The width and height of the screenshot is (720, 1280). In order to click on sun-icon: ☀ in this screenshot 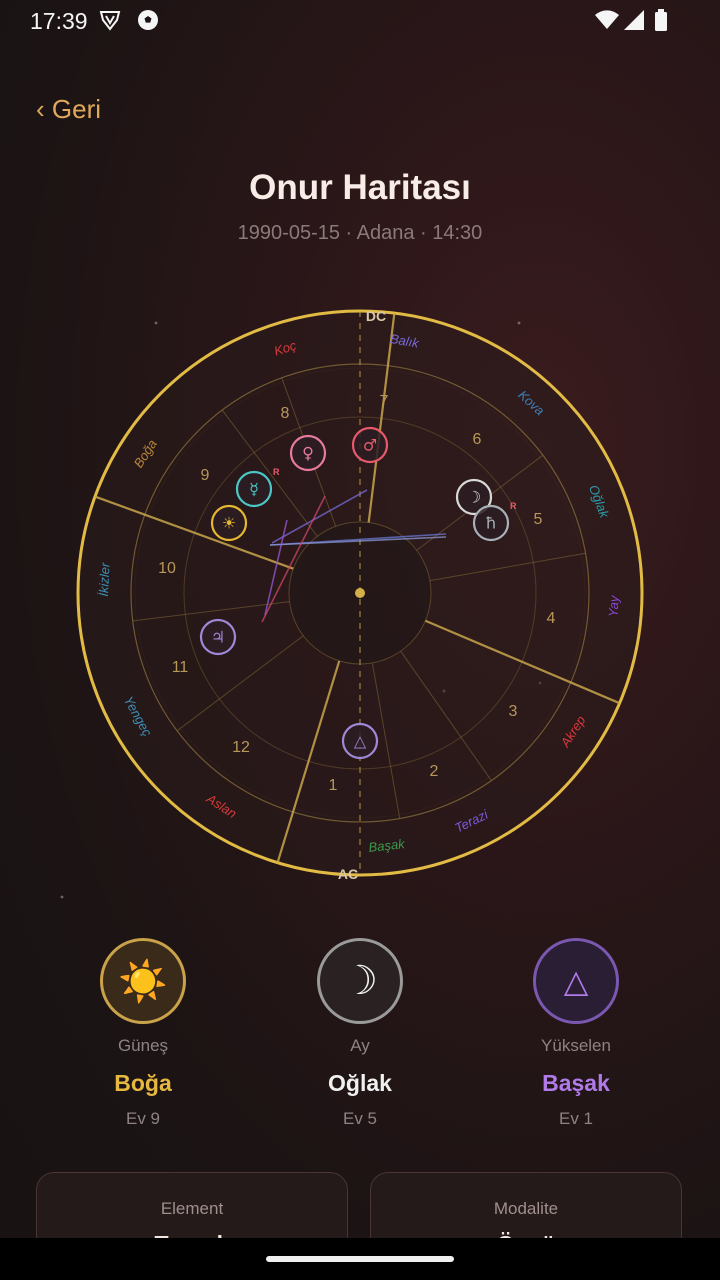, I will do `click(229, 523)`.